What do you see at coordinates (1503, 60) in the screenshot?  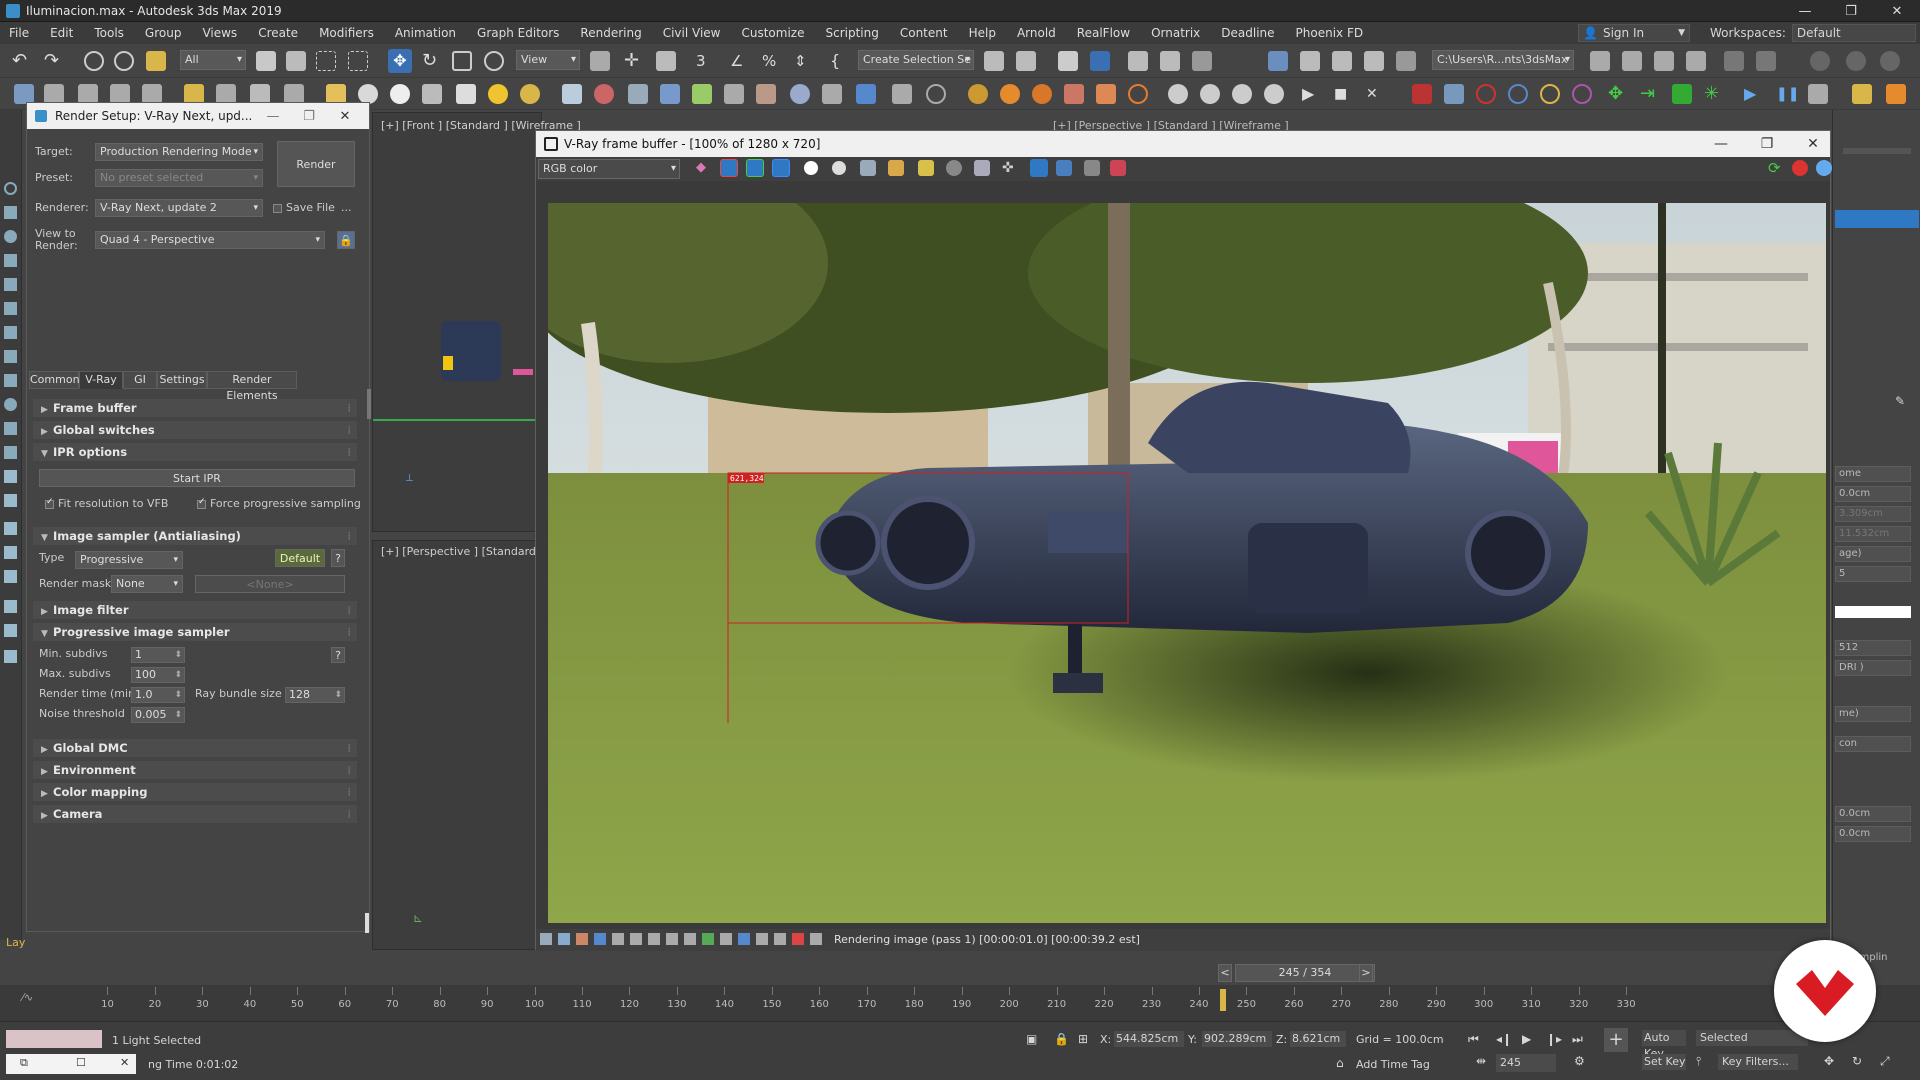 I see `project-path-dropdown: C:\Users\R...nts\3dsMax` at bounding box center [1503, 60].